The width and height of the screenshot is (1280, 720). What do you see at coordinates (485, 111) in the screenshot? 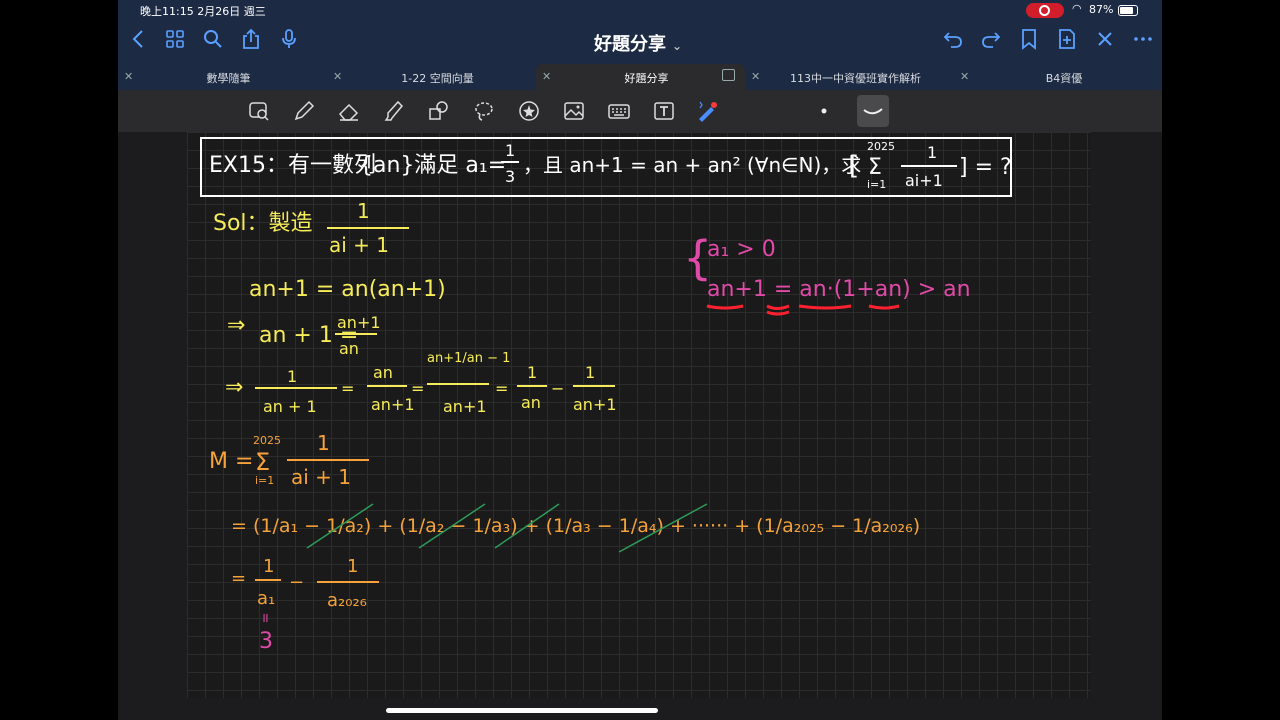
I see `lasso-icon` at bounding box center [485, 111].